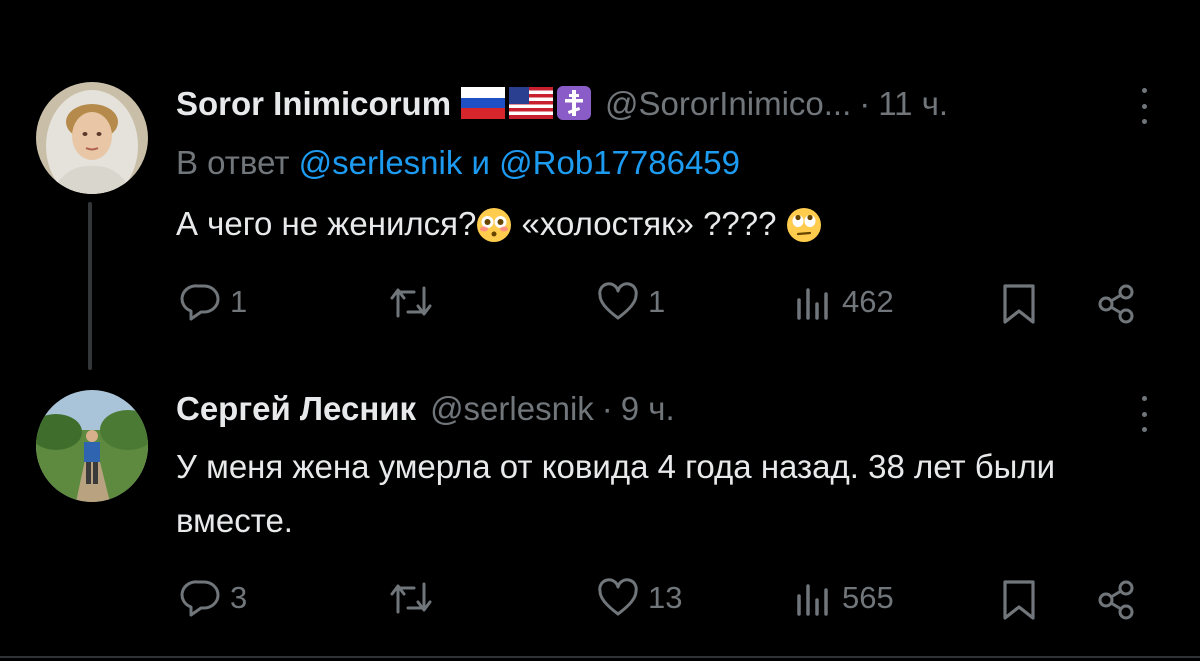 The width and height of the screenshot is (1200, 661). Describe the element at coordinates (648, 409) in the screenshot. I see `timestamp: 9 ч.` at that location.